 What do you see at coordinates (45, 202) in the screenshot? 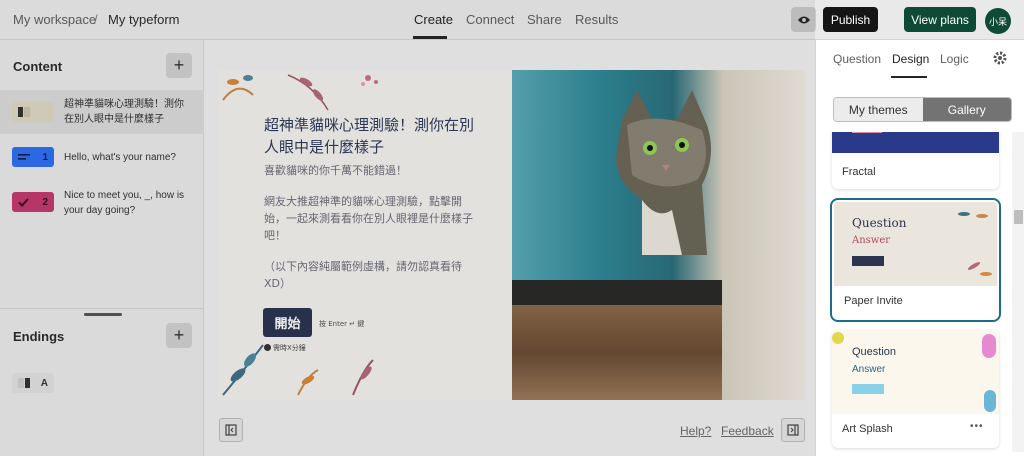
I see `question-number: 2` at bounding box center [45, 202].